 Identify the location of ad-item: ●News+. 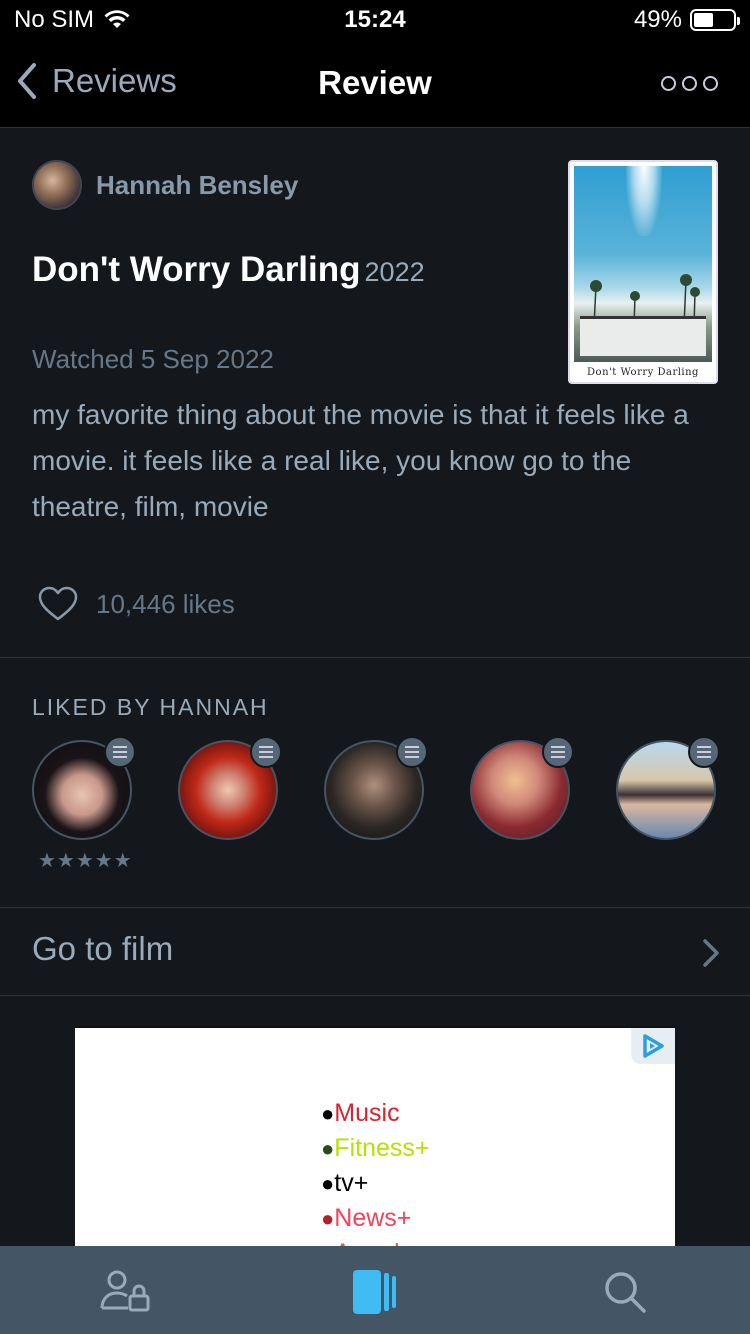
(375, 1218).